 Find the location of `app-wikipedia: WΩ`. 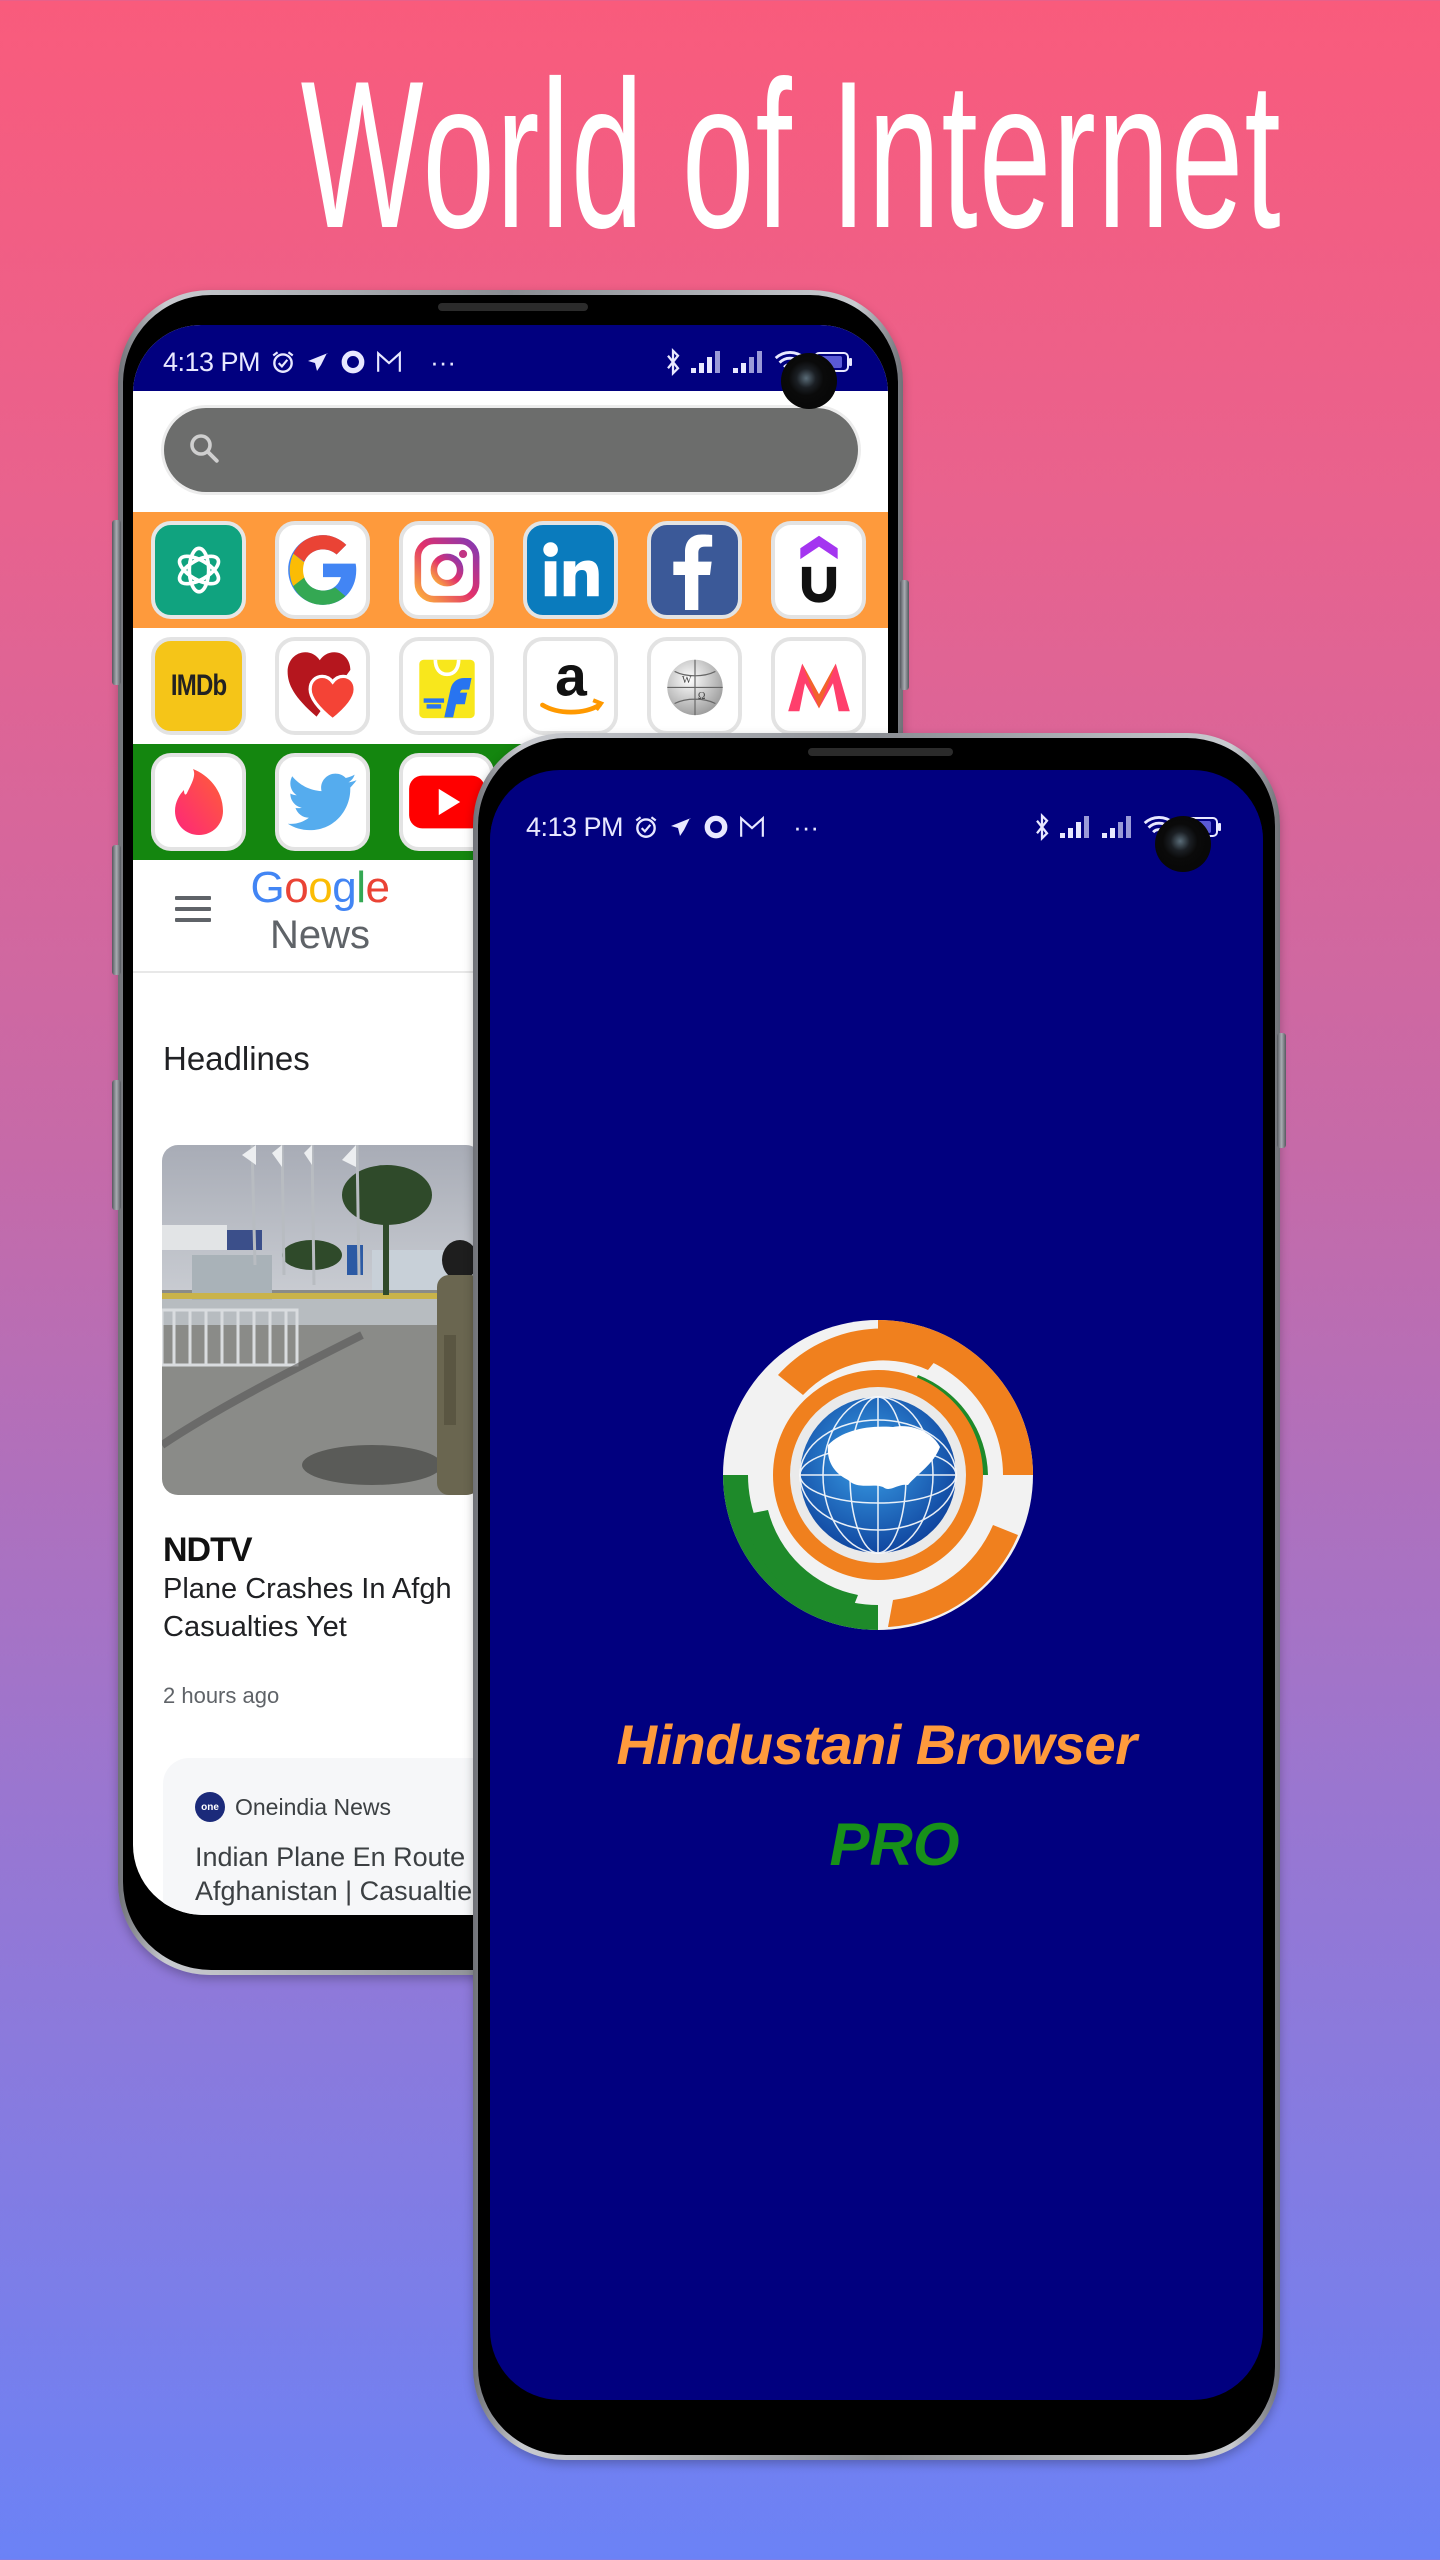

app-wikipedia: WΩ is located at coordinates (694, 686).